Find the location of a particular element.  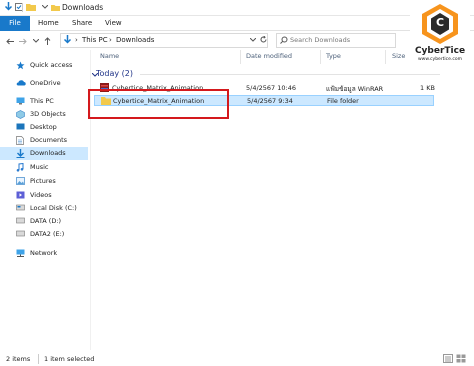

status-divider is located at coordinates (38, 359).